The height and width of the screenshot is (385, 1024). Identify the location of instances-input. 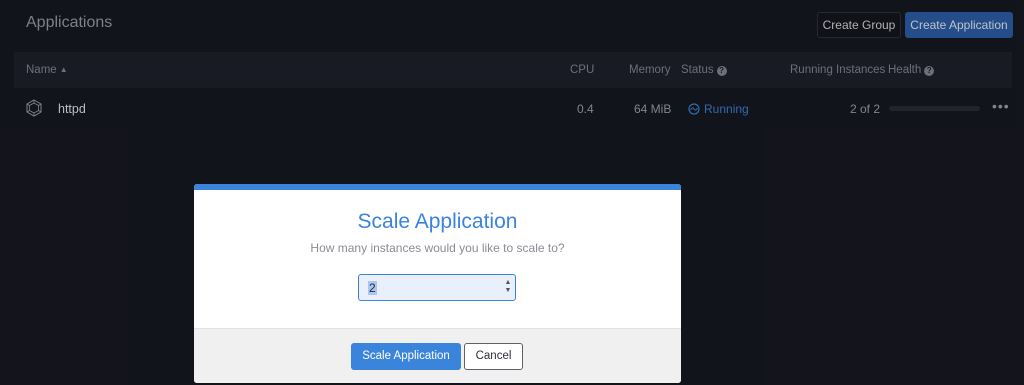
(437, 287).